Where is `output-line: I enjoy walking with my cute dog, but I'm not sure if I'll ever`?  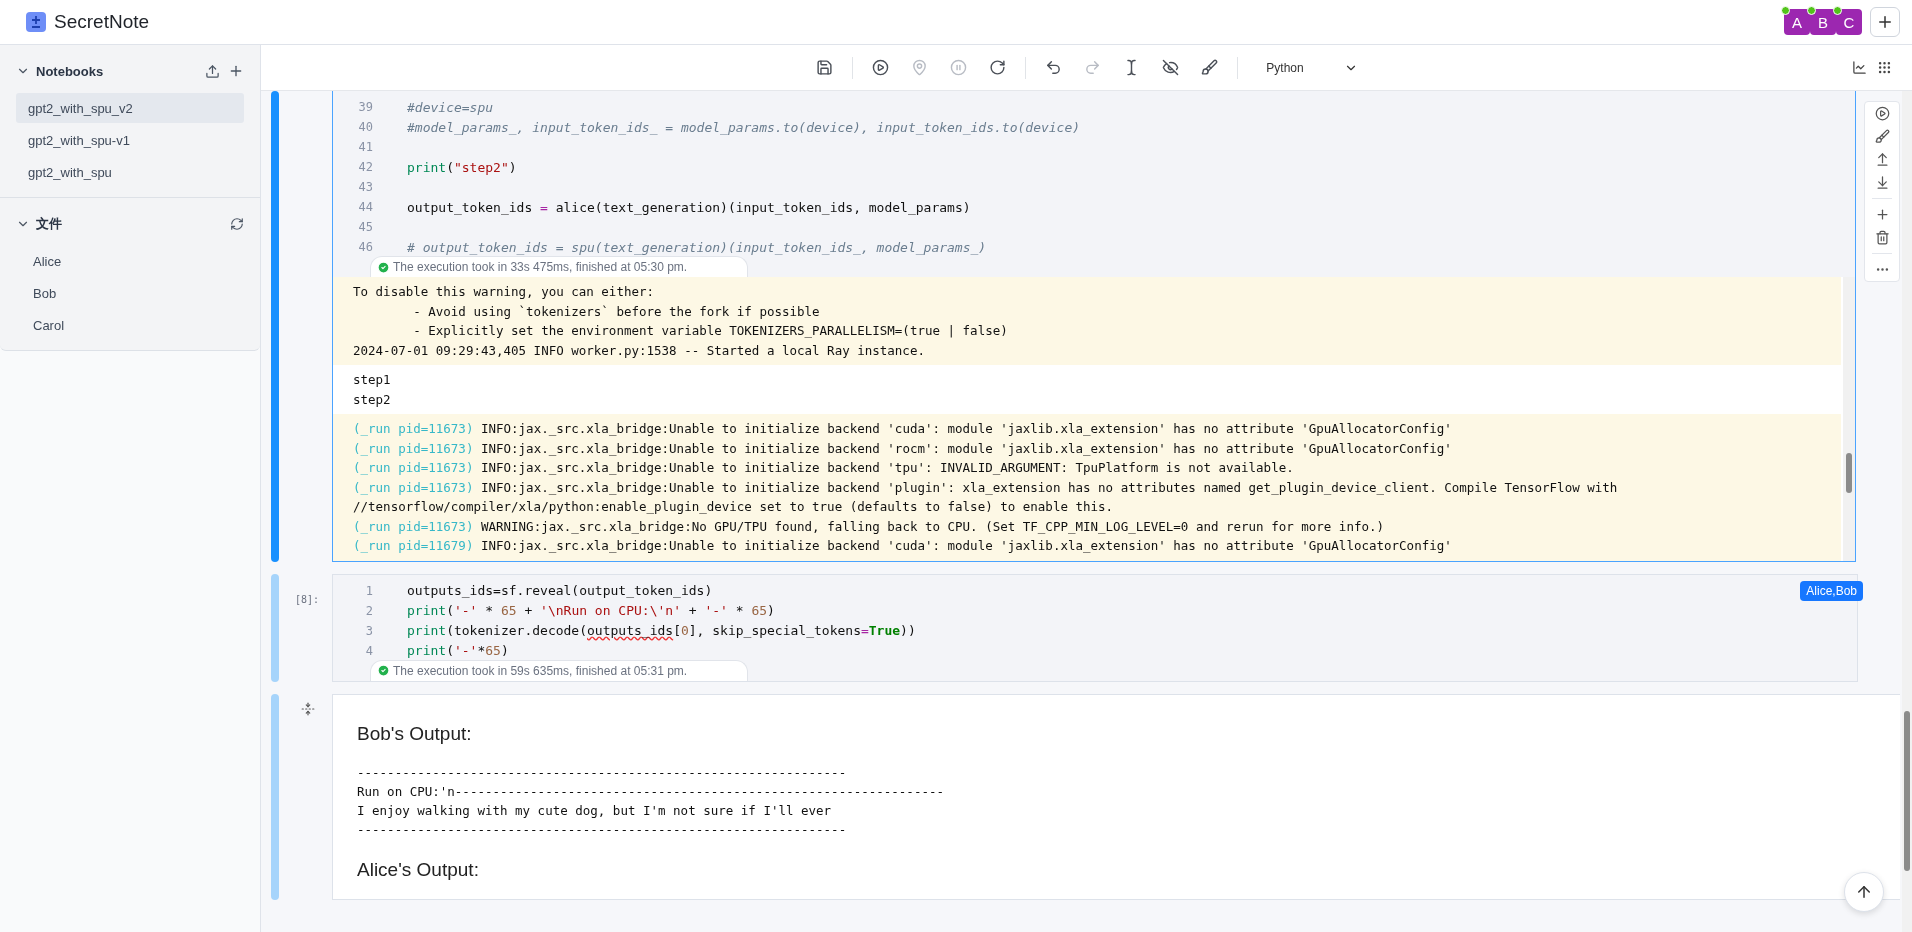 output-line: I enjoy walking with my cute dog, but I'm not sure if I'll ever is located at coordinates (595, 810).